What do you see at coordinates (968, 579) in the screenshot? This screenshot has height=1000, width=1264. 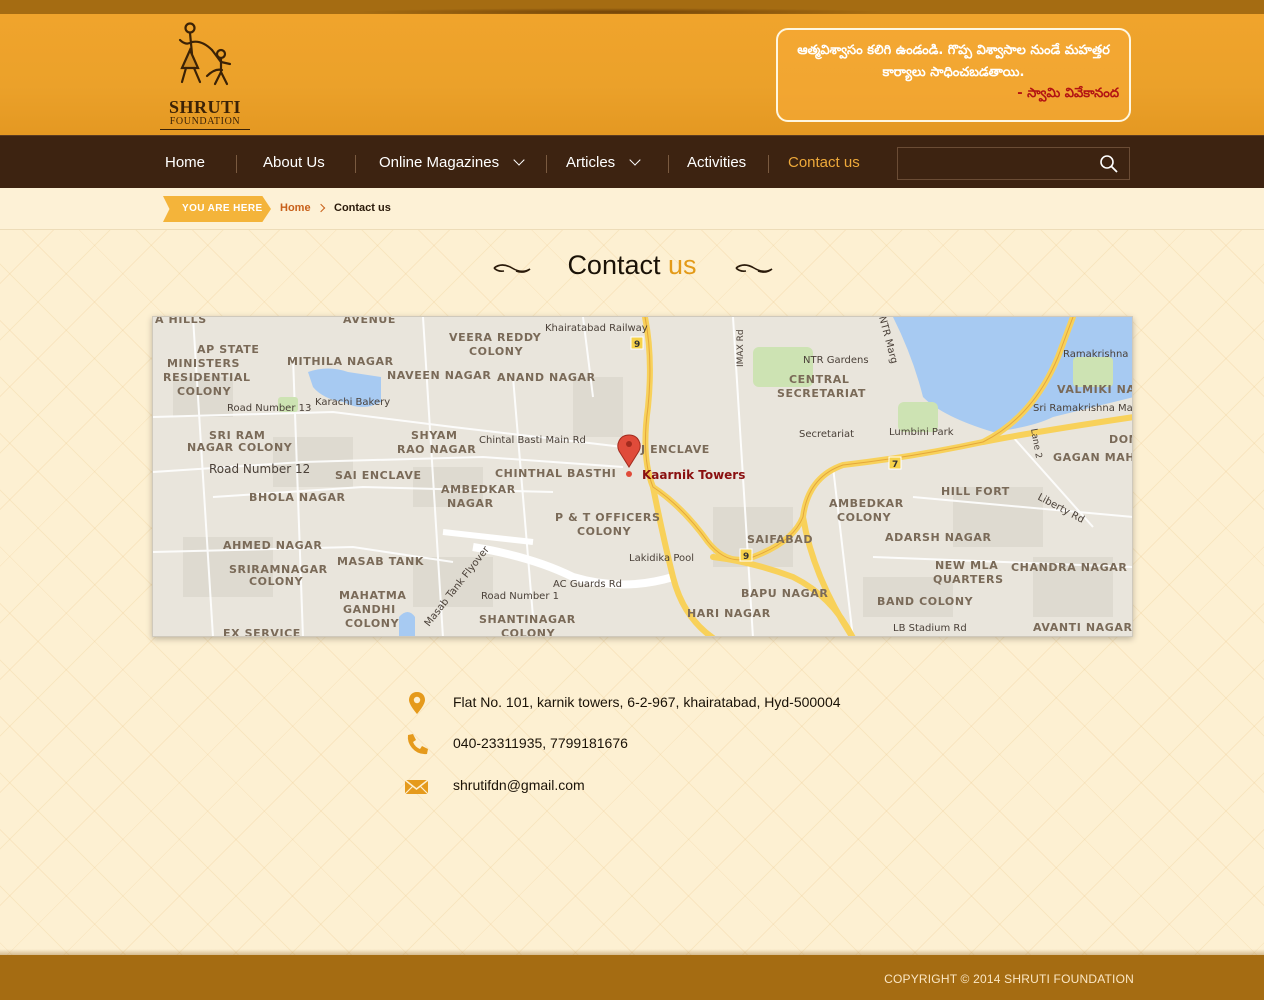 I see `map-label: QUARTERS` at bounding box center [968, 579].